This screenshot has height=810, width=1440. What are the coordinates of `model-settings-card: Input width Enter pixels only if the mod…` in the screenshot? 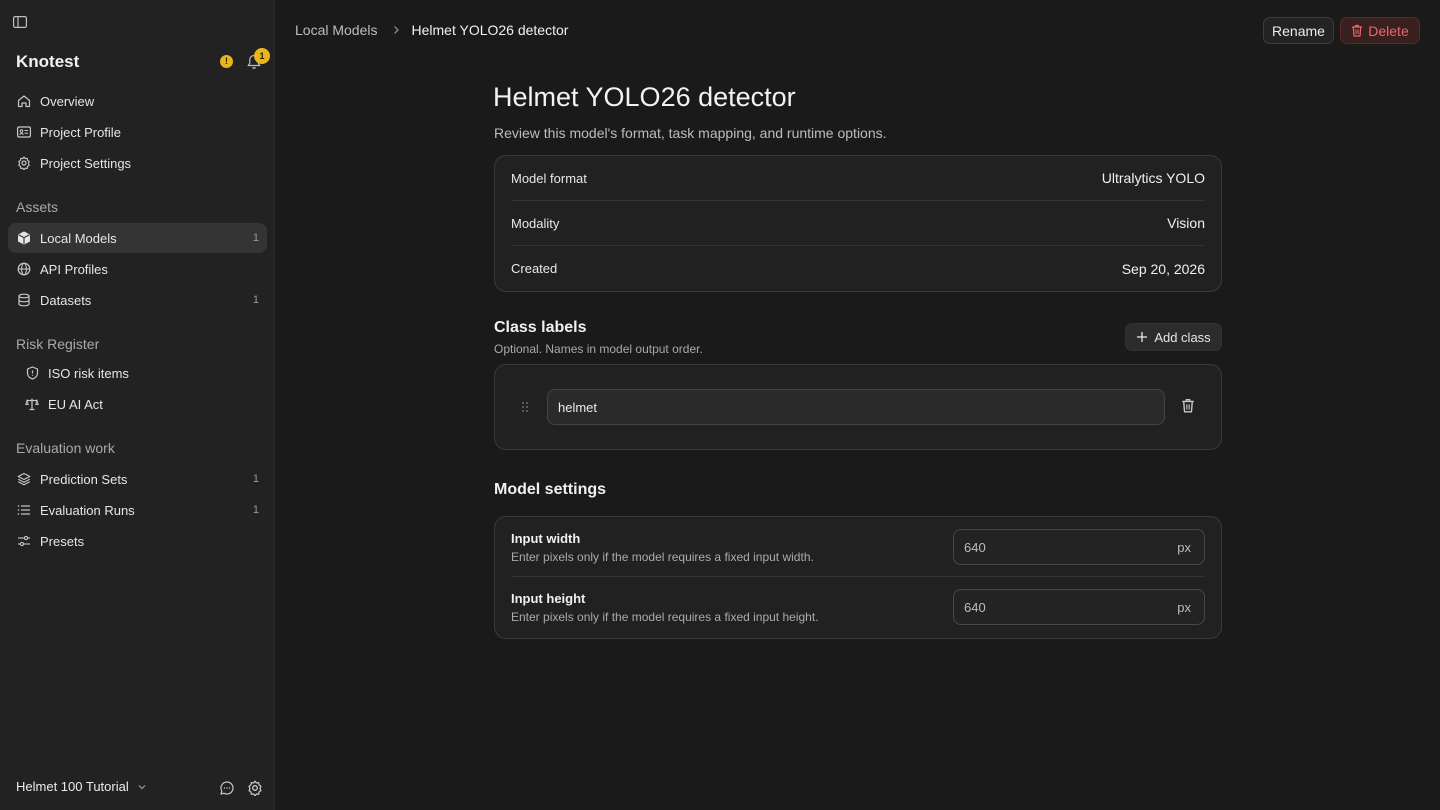 It's located at (858, 577).